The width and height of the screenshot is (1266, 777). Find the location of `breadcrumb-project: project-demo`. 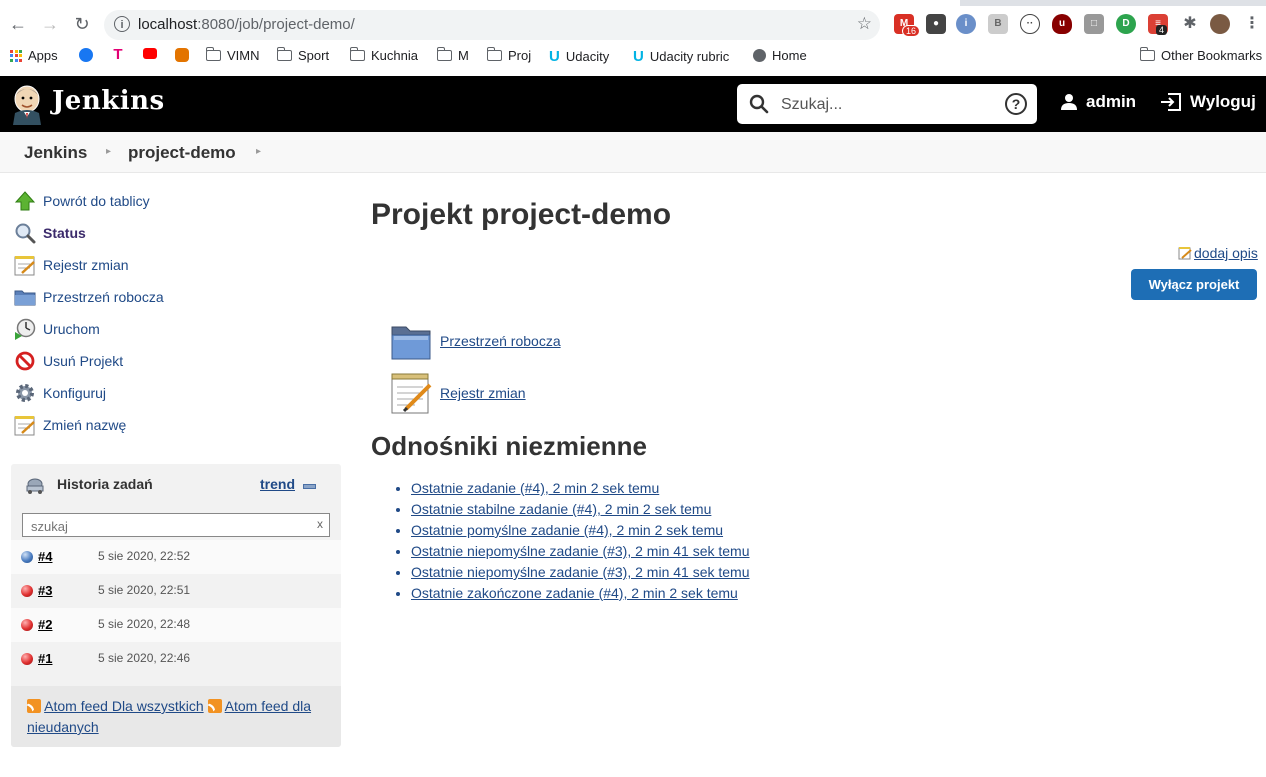

breadcrumb-project: project-demo is located at coordinates (182, 153).